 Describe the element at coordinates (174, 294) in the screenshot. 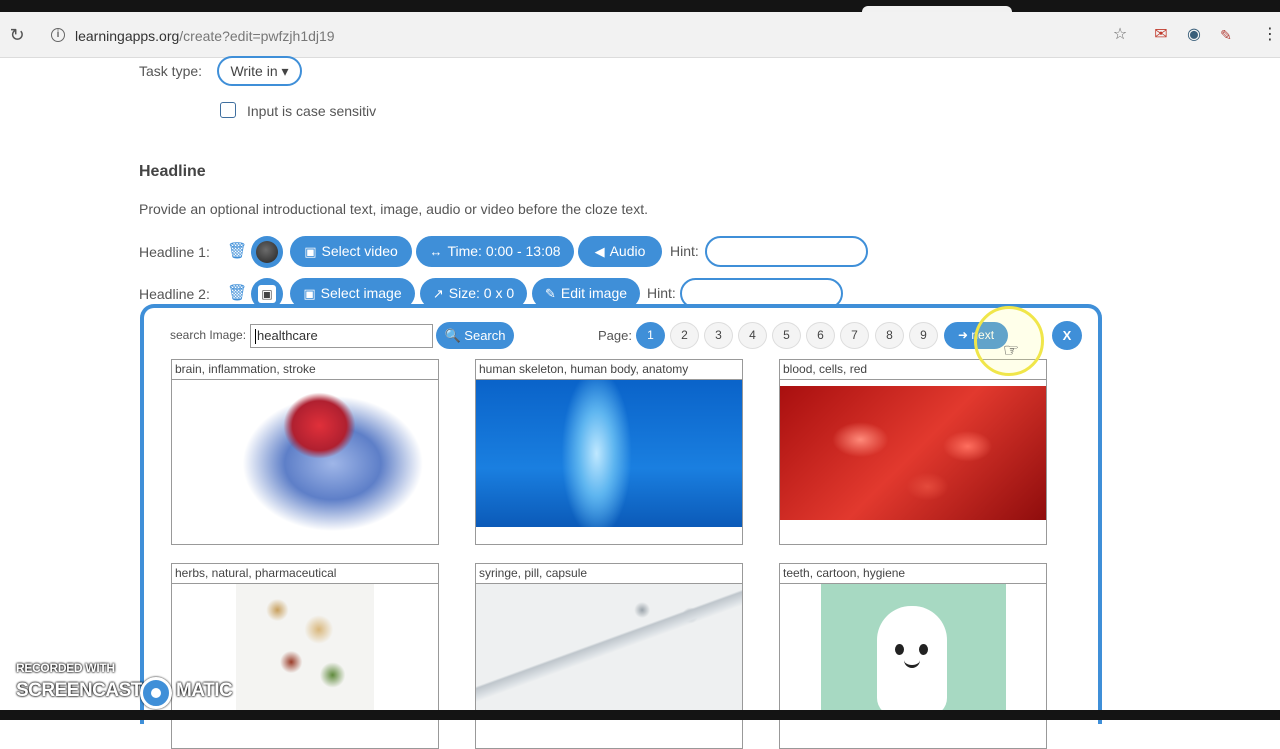

I see `headline2-label: Headline 2:` at that location.